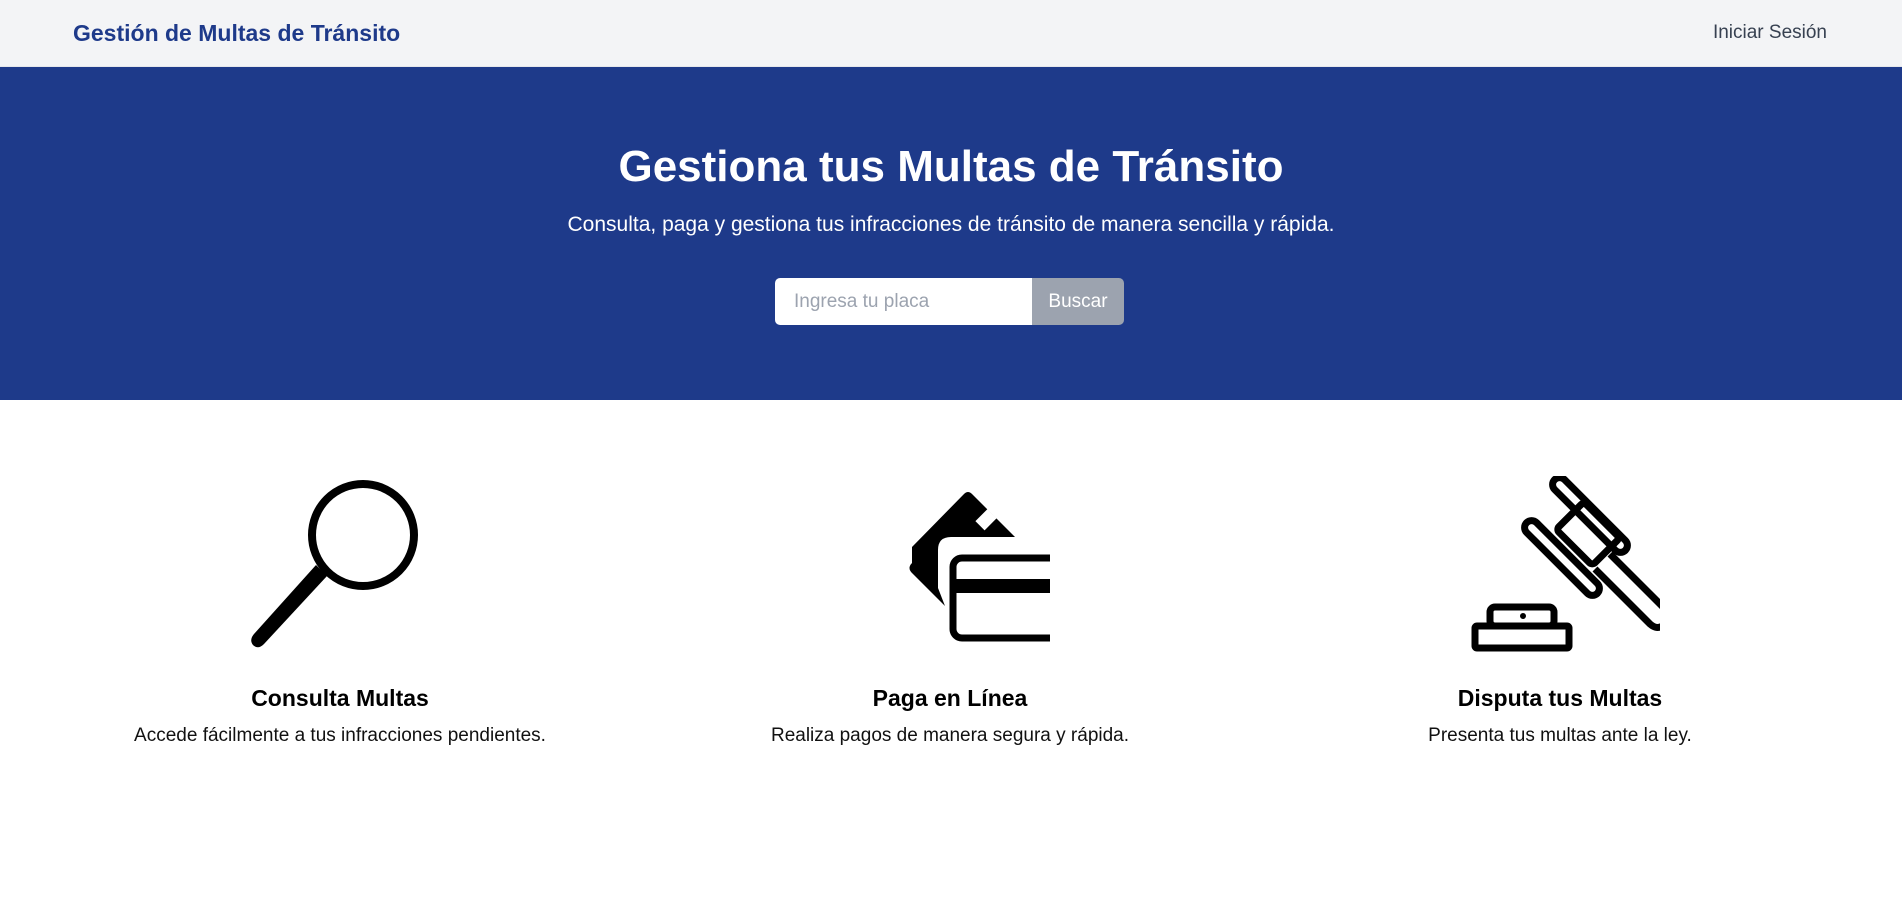  What do you see at coordinates (236, 33) in the screenshot?
I see `brand-link: Gestión de Multas de Tránsito` at bounding box center [236, 33].